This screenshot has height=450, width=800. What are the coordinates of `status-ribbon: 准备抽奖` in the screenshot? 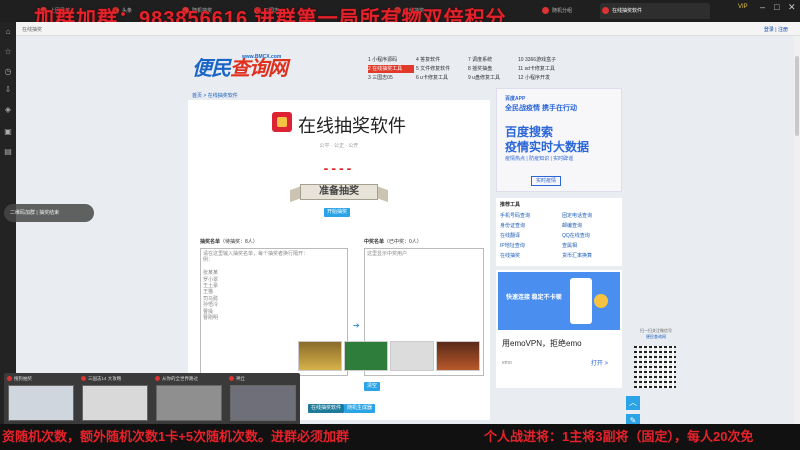 It's located at (339, 193).